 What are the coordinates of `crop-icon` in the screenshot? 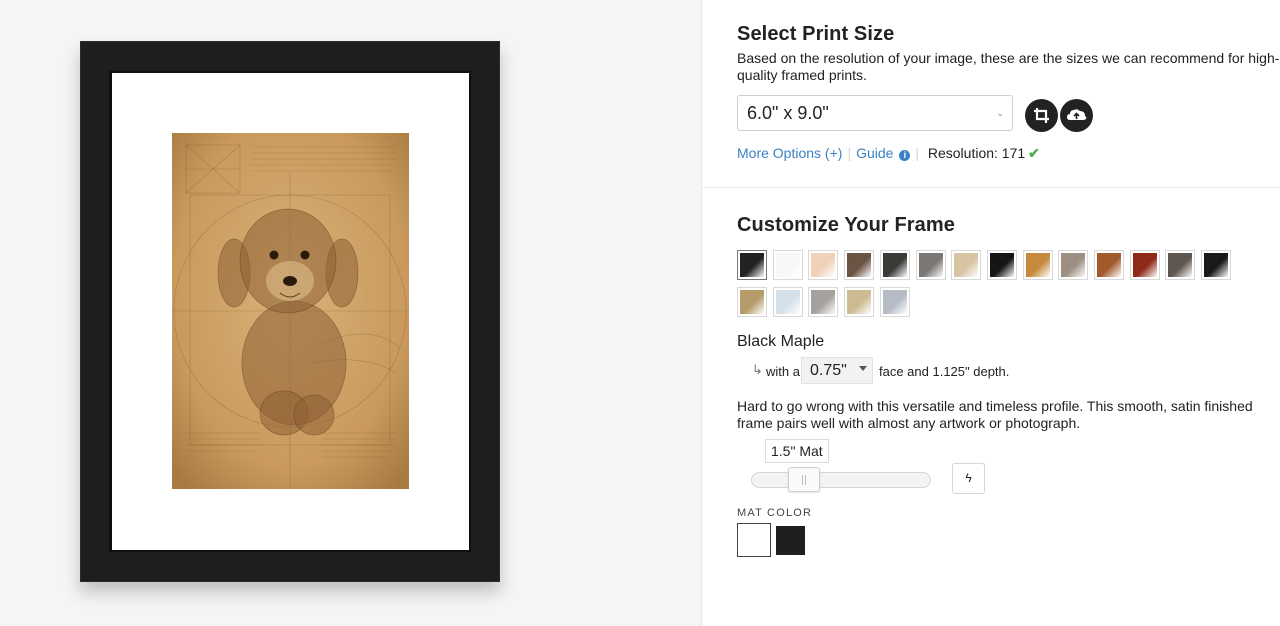 It's located at (1041, 115).